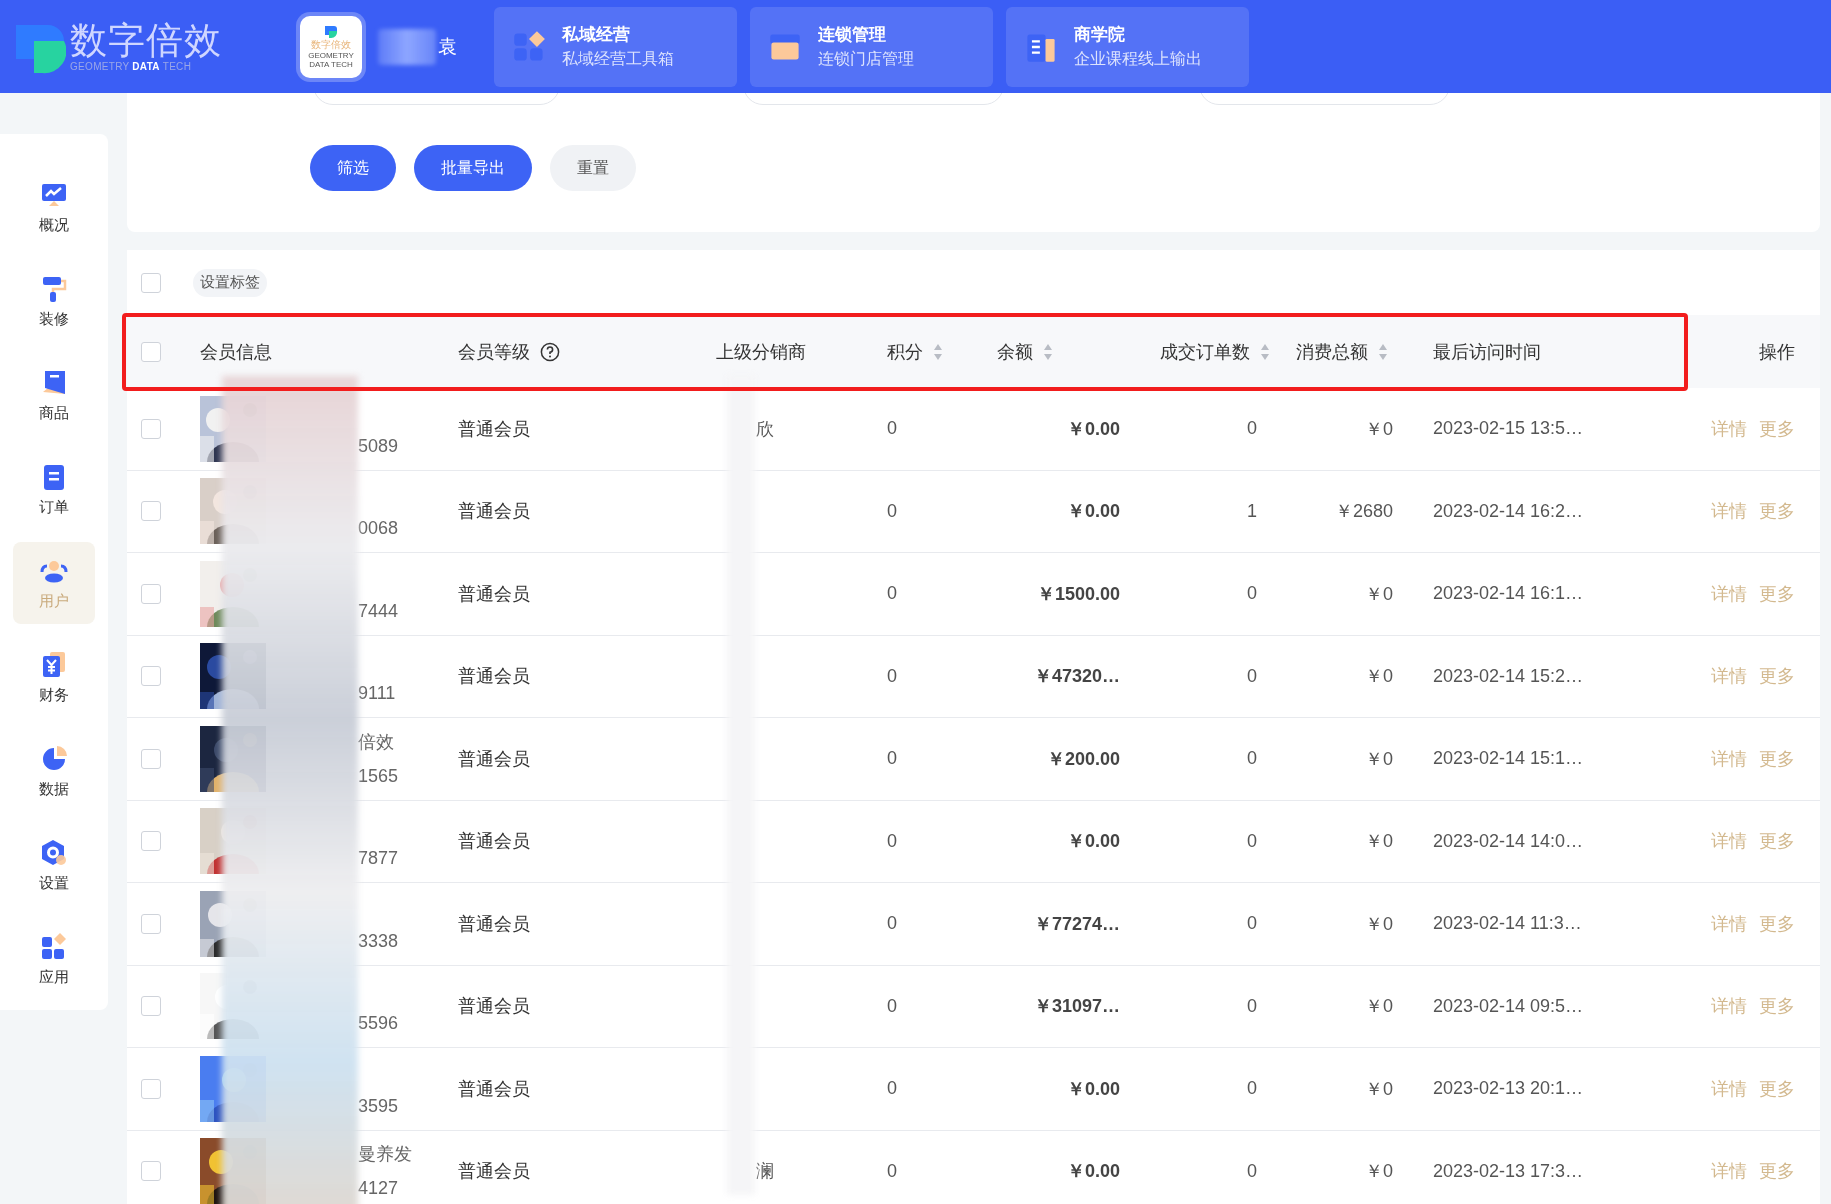 The image size is (1831, 1204). What do you see at coordinates (871, 46) in the screenshot?
I see `nav-tile: 连锁管理 连锁门店管理` at bounding box center [871, 46].